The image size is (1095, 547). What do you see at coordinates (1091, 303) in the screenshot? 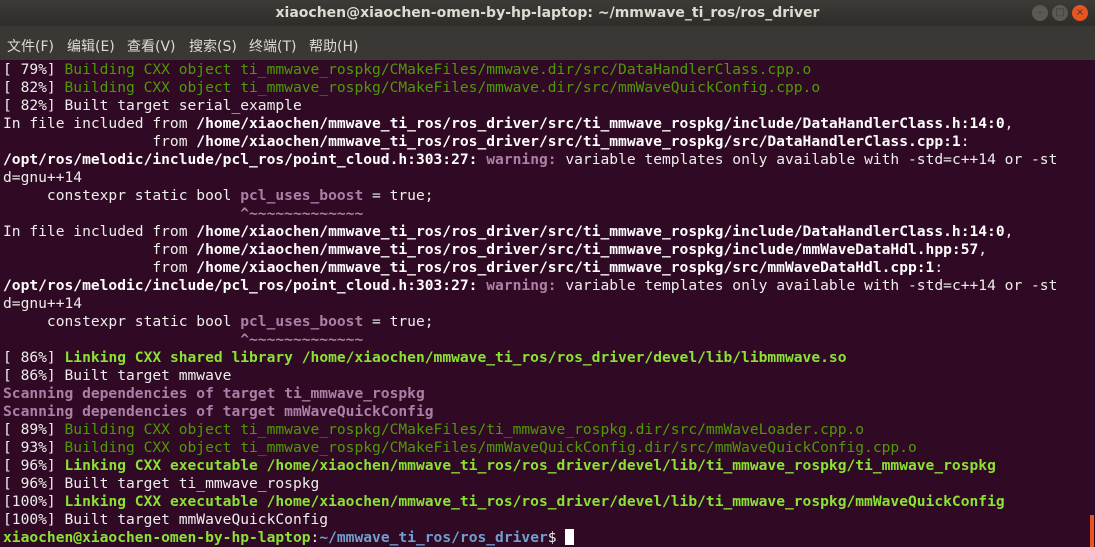
I see `scrollbar` at bounding box center [1091, 303].